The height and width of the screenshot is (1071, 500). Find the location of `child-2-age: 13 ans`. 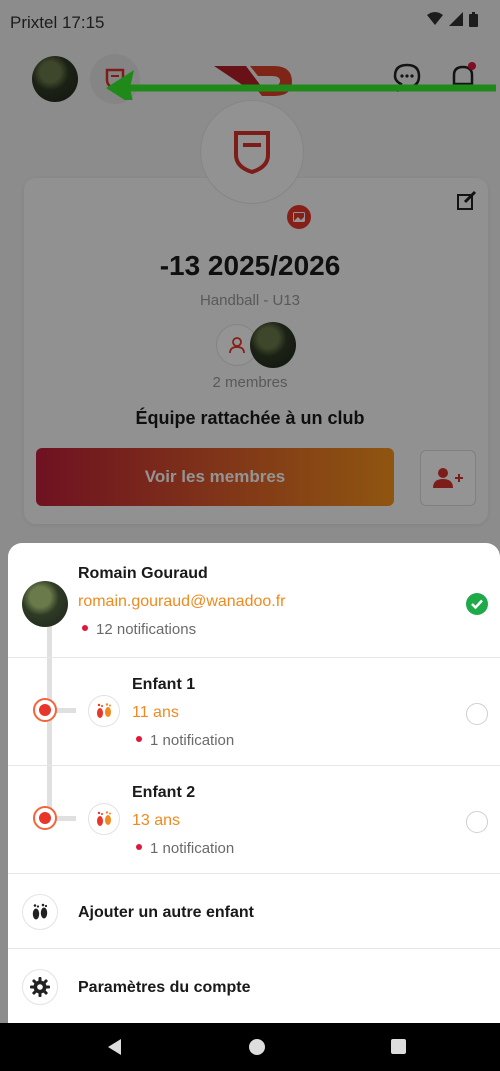

child-2-age: 13 ans is located at coordinates (156, 820).